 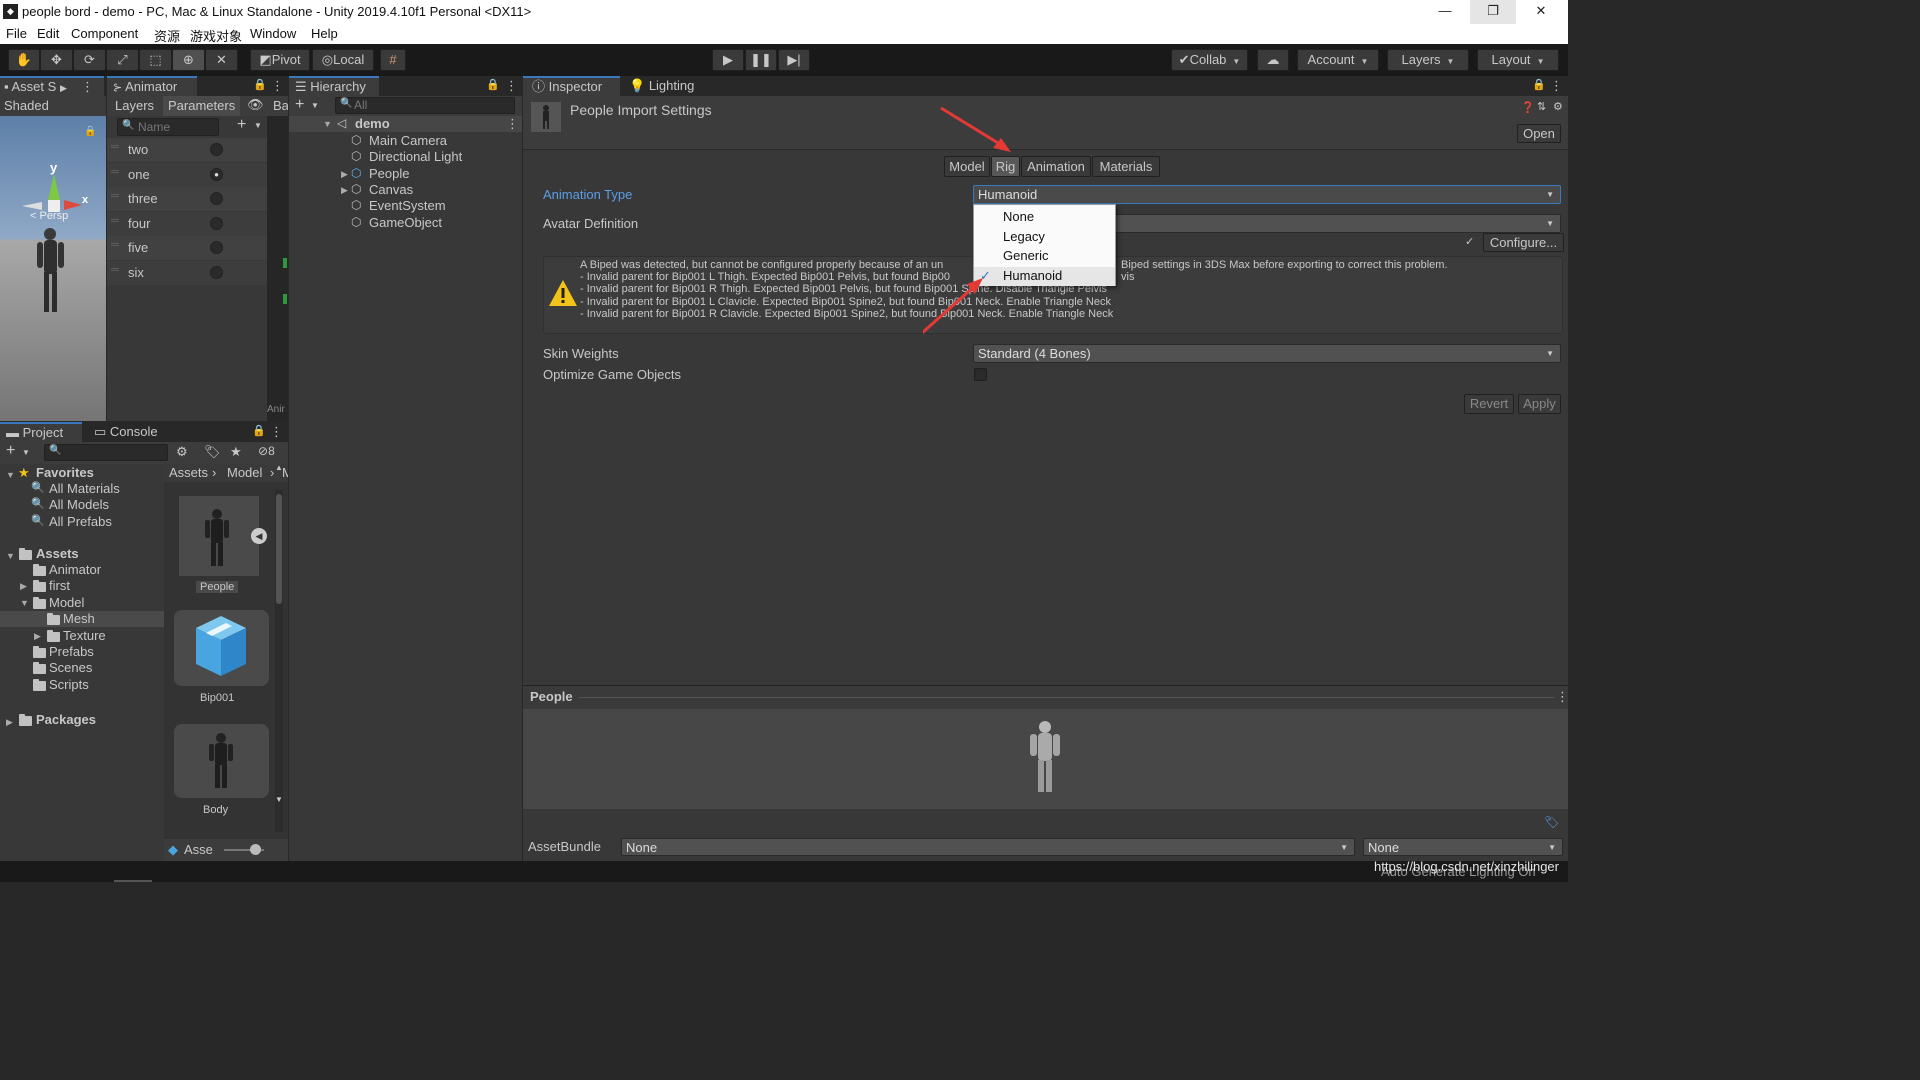 I want to click on collapse-arrow-icon: ▼, so click(x=24, y=603).